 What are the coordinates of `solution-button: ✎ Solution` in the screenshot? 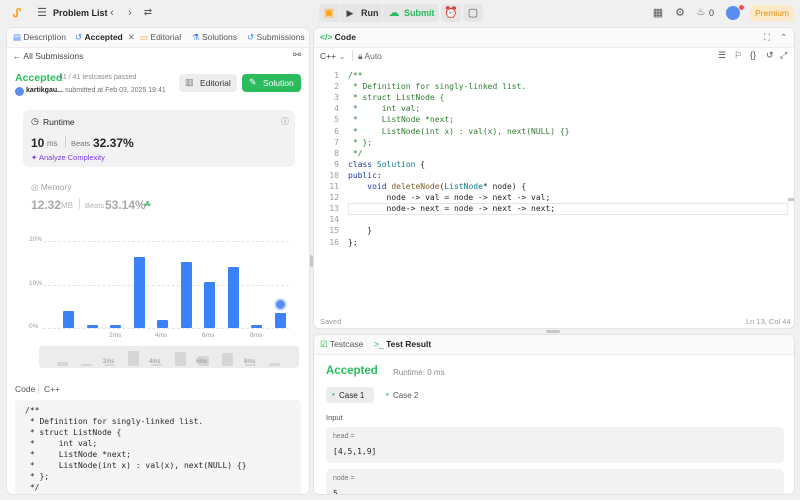 It's located at (271, 83).